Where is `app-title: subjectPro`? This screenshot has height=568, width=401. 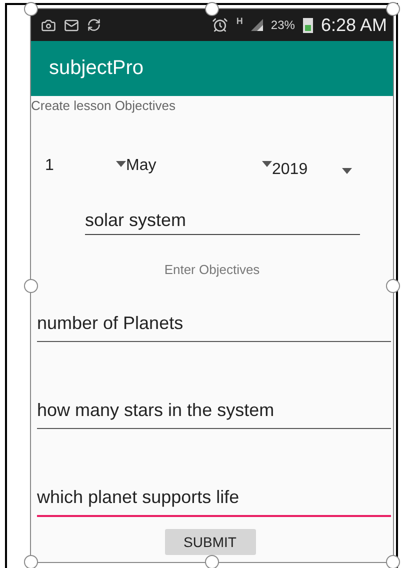 app-title: subjectPro is located at coordinates (96, 68).